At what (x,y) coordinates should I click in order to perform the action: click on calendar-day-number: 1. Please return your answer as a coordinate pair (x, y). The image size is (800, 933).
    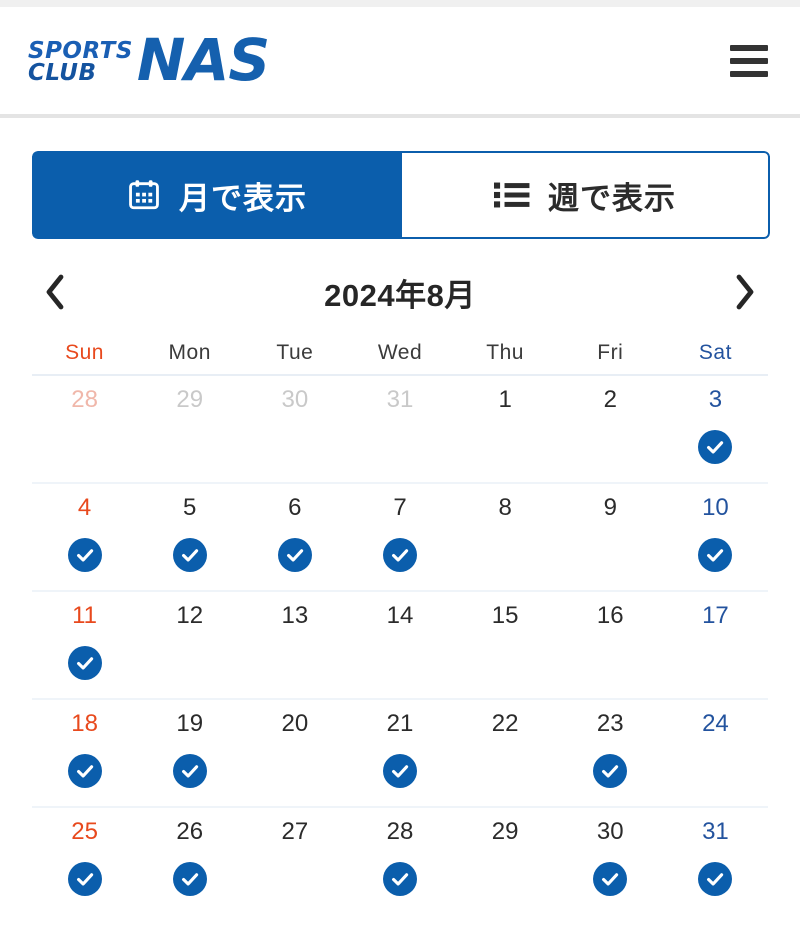
    Looking at the image, I should click on (505, 399).